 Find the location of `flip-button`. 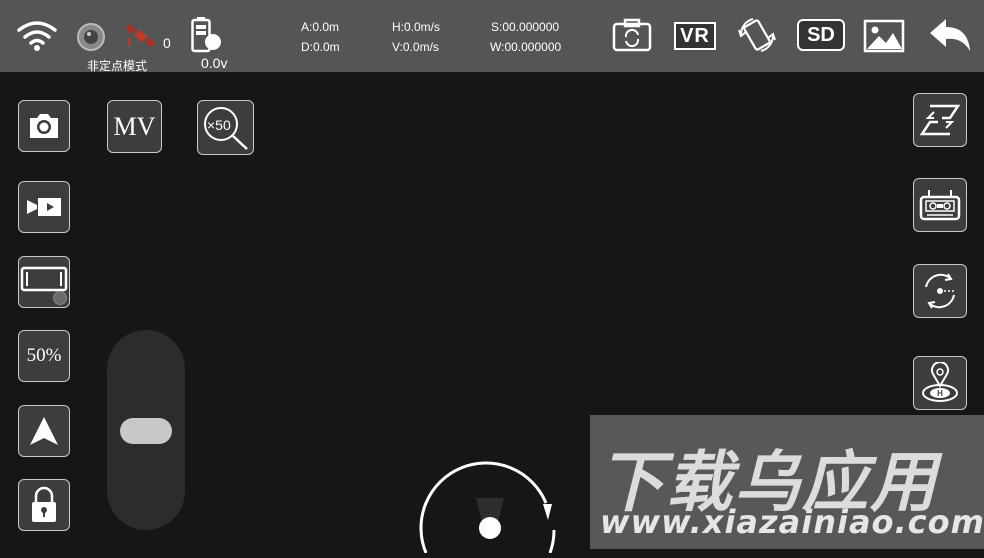

flip-button is located at coordinates (940, 120).